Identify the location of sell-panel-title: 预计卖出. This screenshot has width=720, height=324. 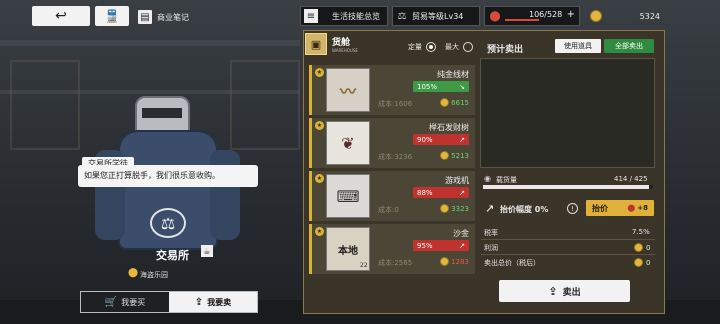
(505, 50).